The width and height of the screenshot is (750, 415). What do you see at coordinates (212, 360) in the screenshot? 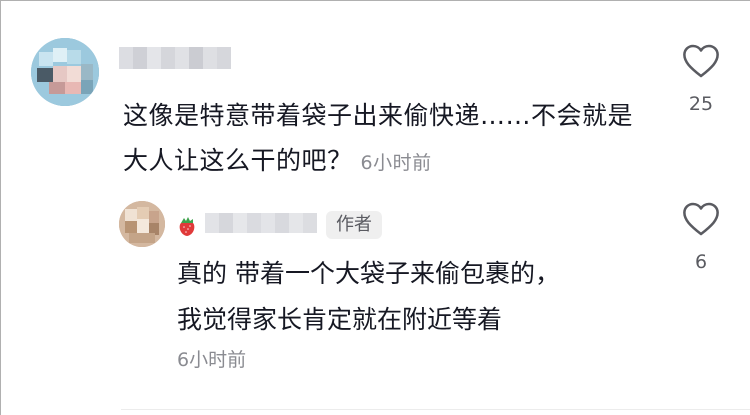
I see `reply-time: 6小时前` at bounding box center [212, 360].